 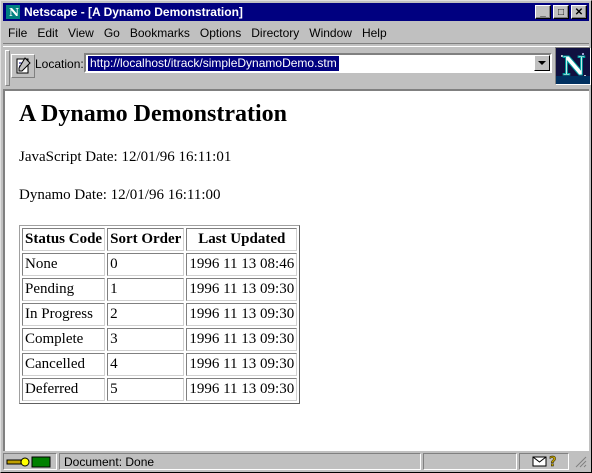 I want to click on table-cell: 2, so click(x=146, y=314).